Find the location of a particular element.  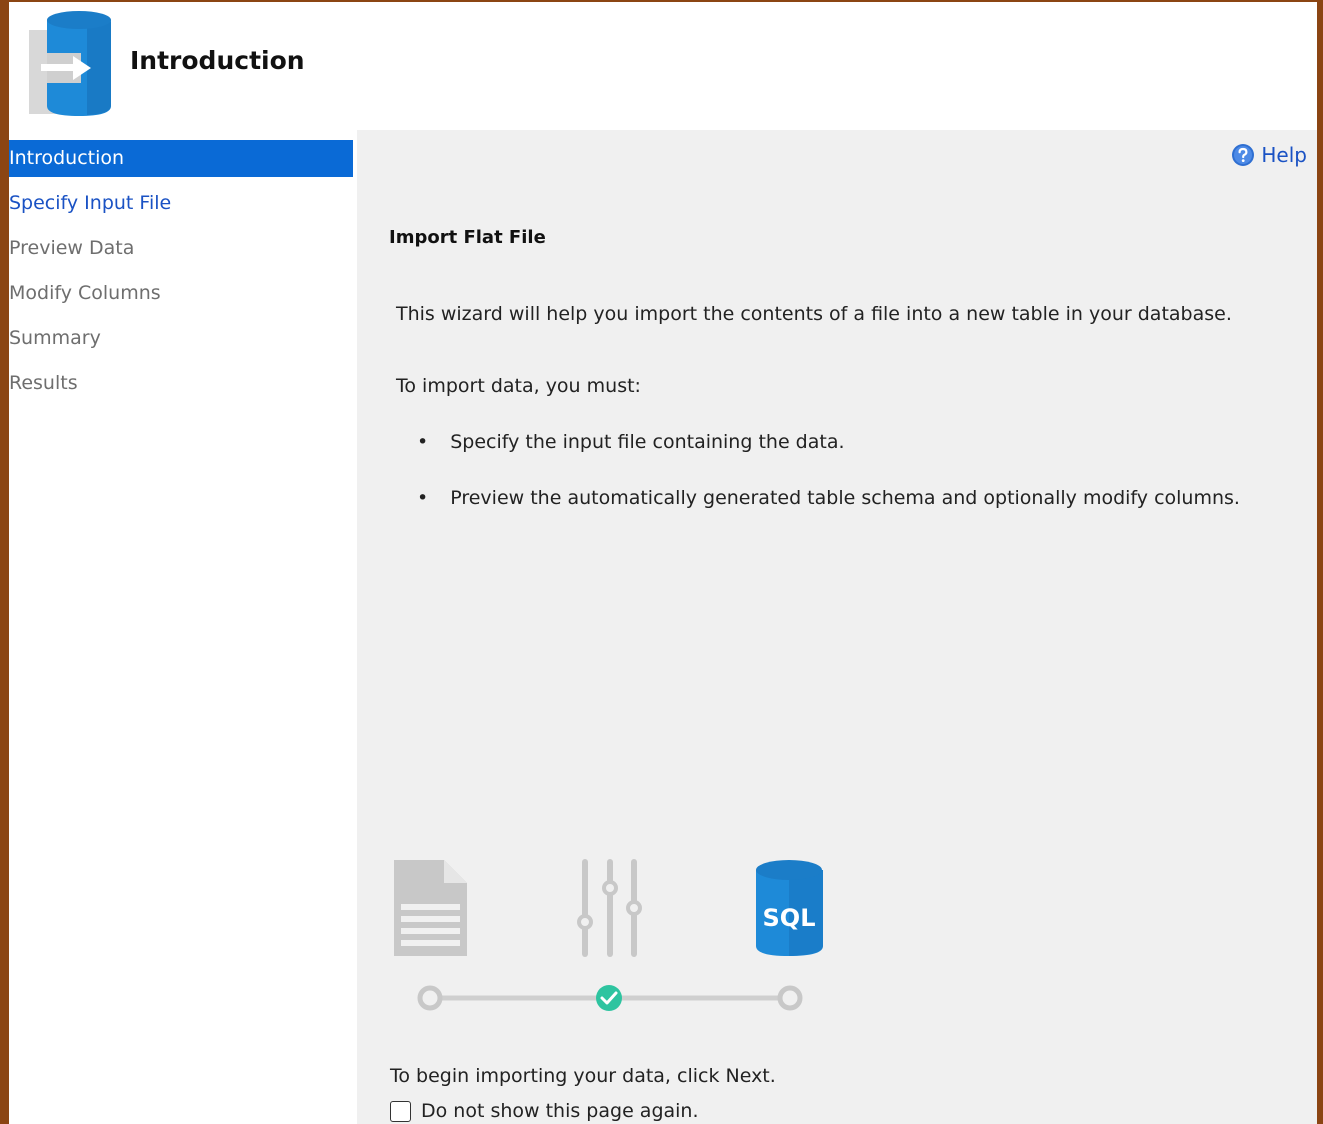

sidebar-item-modify-columns: Modify Columns is located at coordinates (85, 293).